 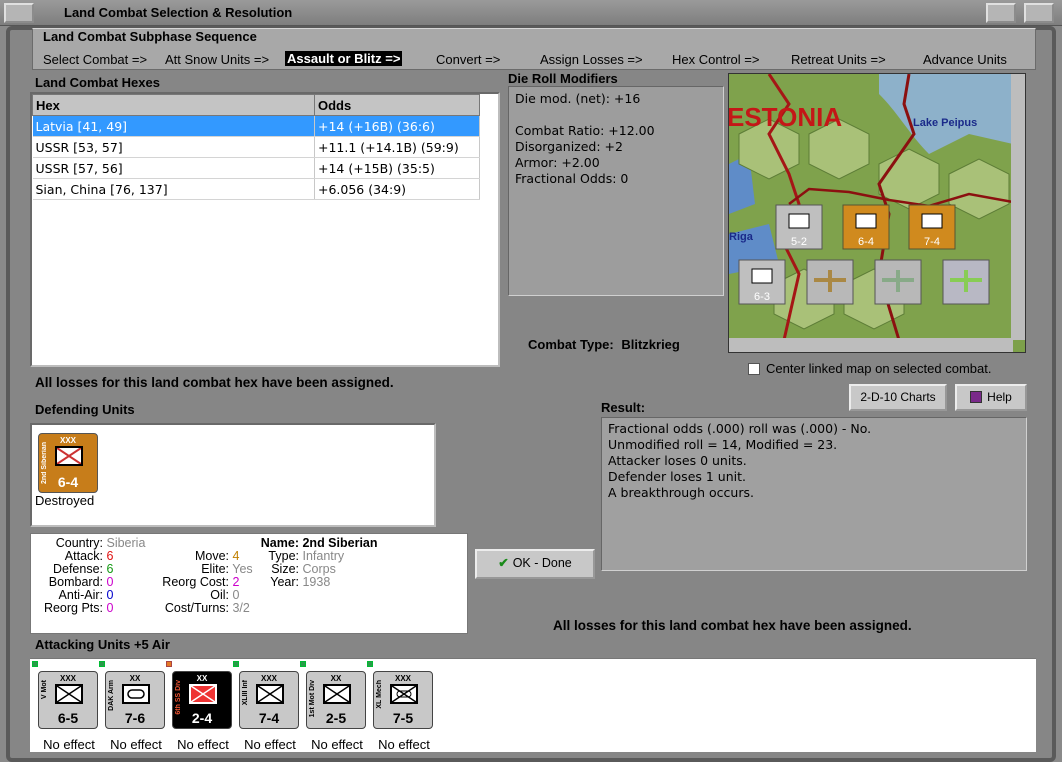 What do you see at coordinates (68, 482) in the screenshot?
I see `unit-strength: 6-4` at bounding box center [68, 482].